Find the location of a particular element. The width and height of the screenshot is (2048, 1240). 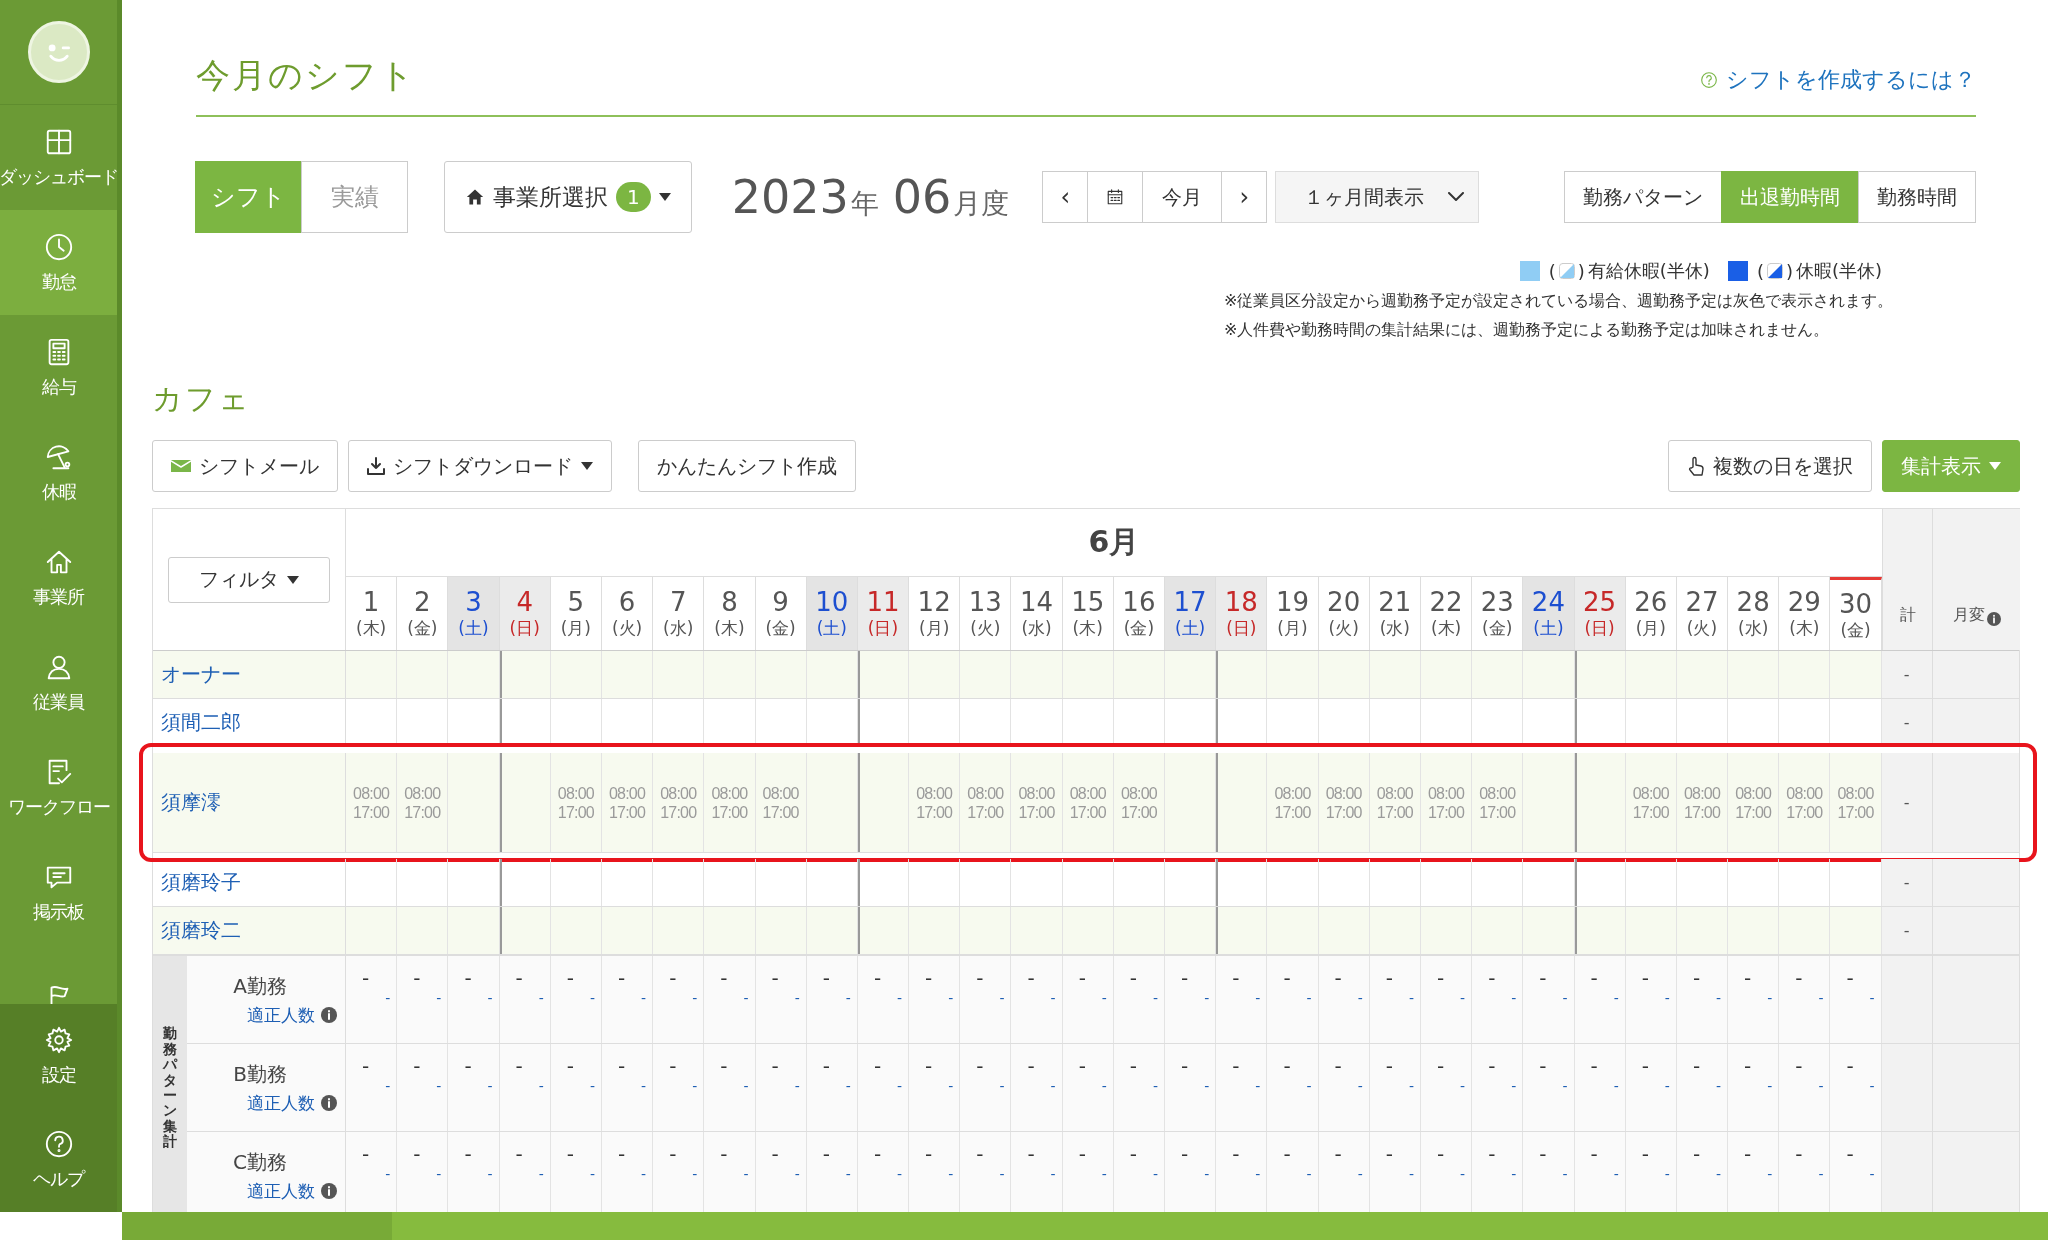

office-select-button: 事業所選択 1 is located at coordinates (568, 197).